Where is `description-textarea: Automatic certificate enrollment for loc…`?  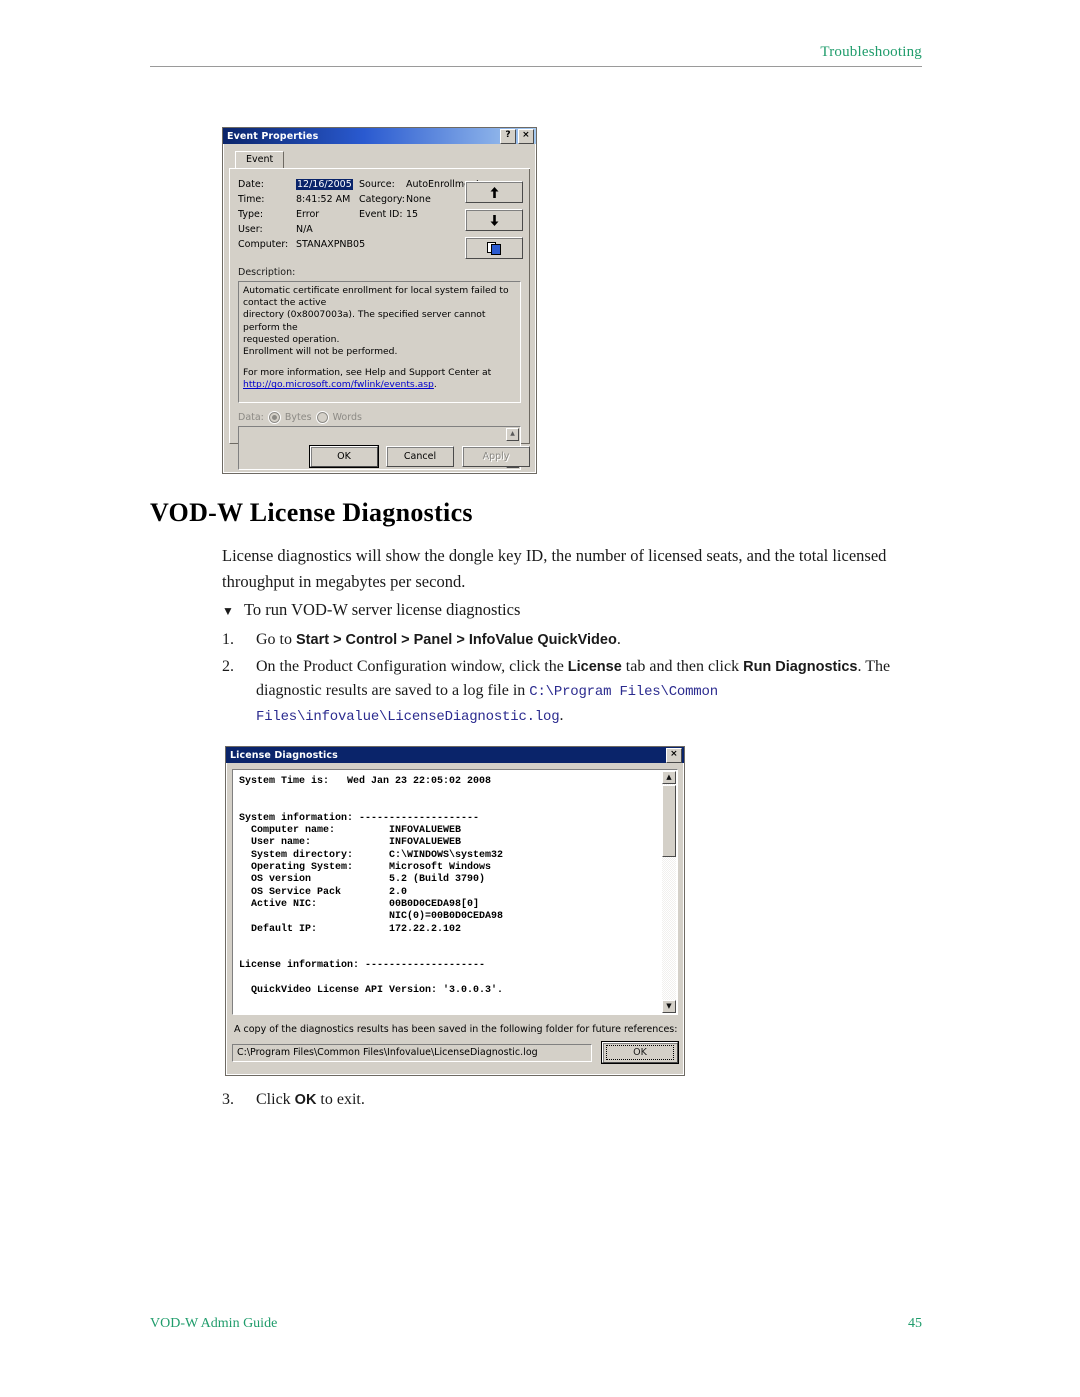
description-textarea: Automatic certificate enrollment for loc… is located at coordinates (379, 342).